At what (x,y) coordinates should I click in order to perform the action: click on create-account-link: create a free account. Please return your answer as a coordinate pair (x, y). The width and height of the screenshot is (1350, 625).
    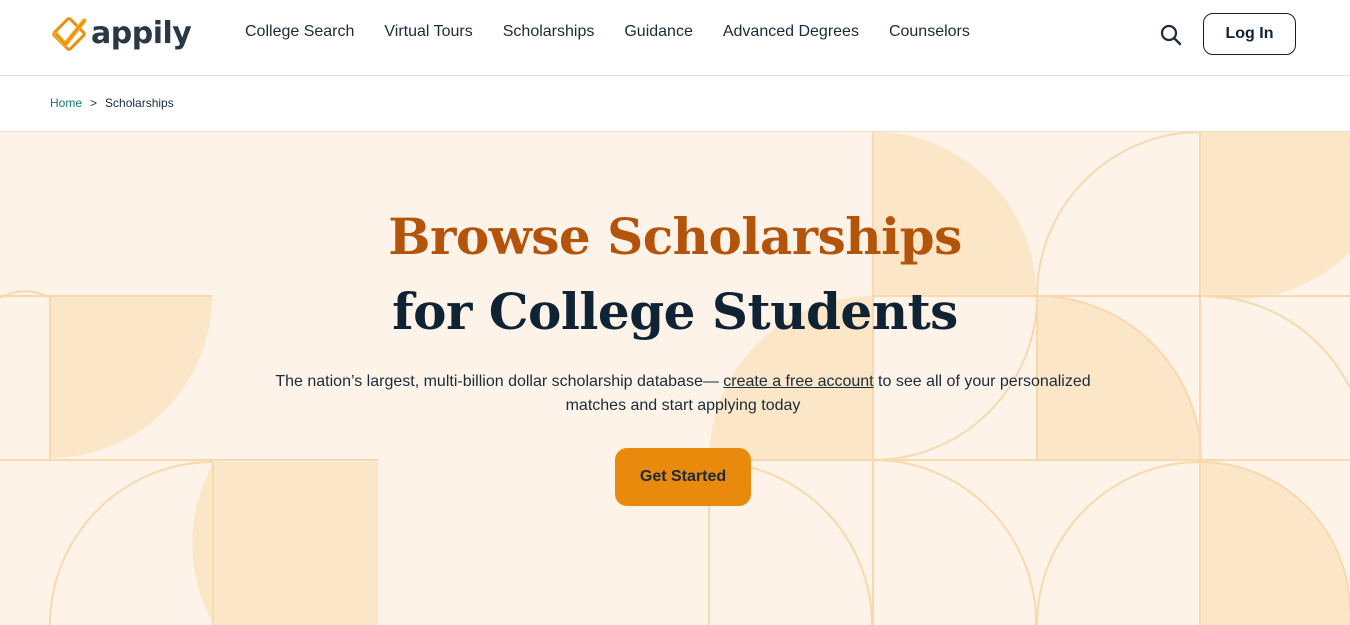
    Looking at the image, I should click on (798, 381).